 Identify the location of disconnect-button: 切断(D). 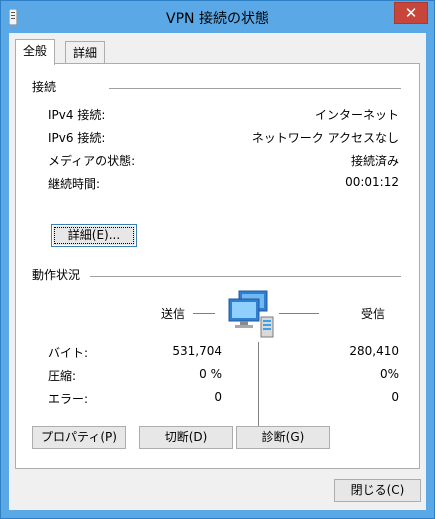
(186, 437).